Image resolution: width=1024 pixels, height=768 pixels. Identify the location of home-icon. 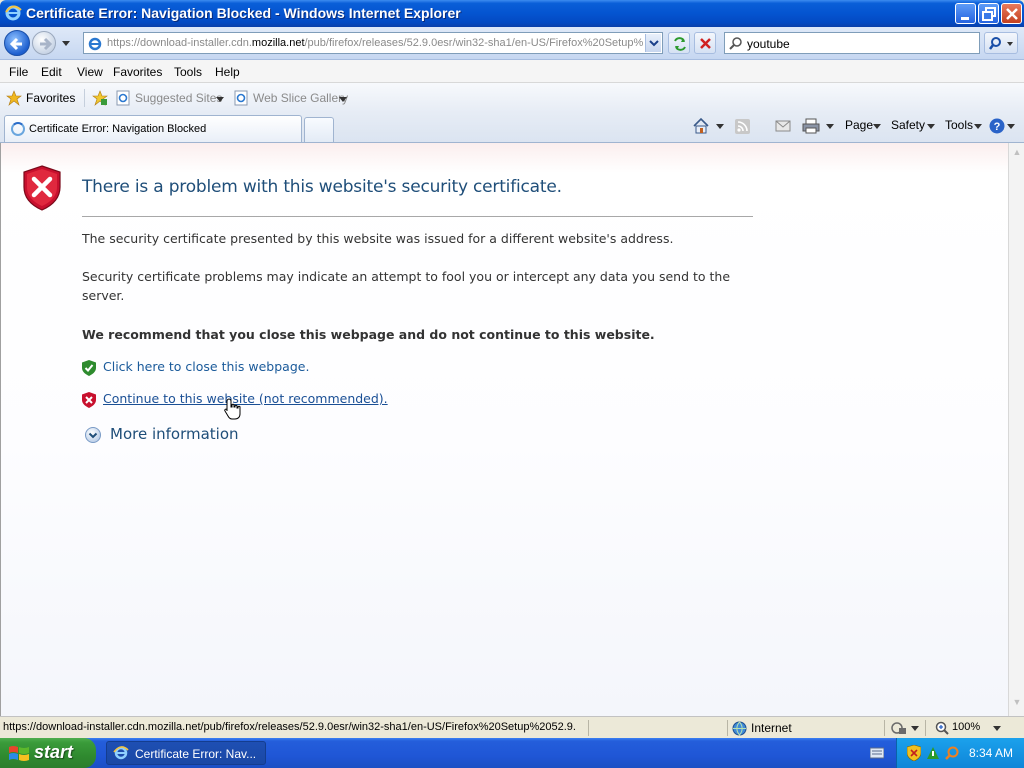
(701, 126).